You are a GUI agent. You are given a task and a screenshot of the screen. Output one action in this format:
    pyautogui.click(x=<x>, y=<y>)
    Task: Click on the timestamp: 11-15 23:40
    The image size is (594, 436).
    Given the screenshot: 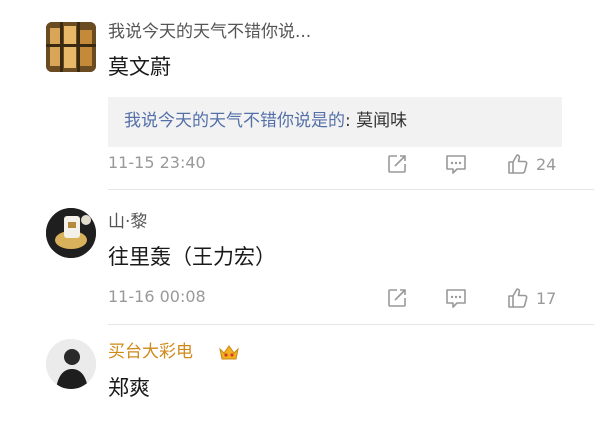 What is the action you would take?
    pyautogui.click(x=157, y=162)
    